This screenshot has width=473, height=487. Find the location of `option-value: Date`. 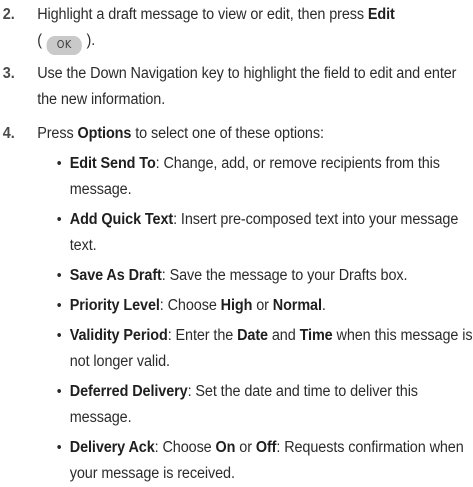

option-value: Date is located at coordinates (252, 335).